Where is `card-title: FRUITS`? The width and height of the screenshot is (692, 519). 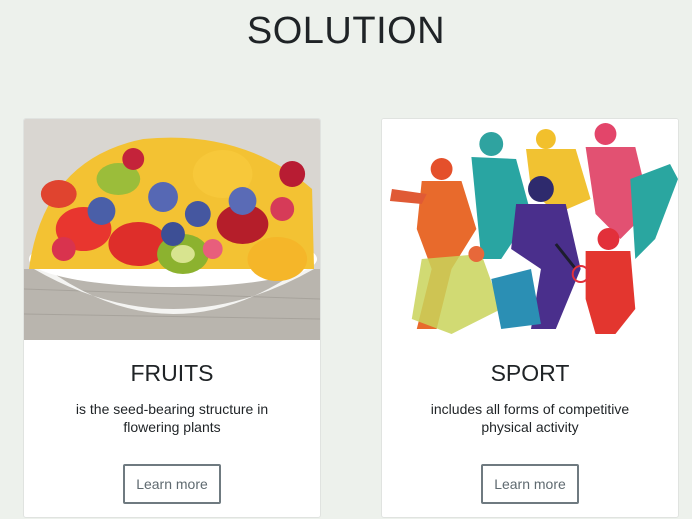 card-title: FRUITS is located at coordinates (172, 373).